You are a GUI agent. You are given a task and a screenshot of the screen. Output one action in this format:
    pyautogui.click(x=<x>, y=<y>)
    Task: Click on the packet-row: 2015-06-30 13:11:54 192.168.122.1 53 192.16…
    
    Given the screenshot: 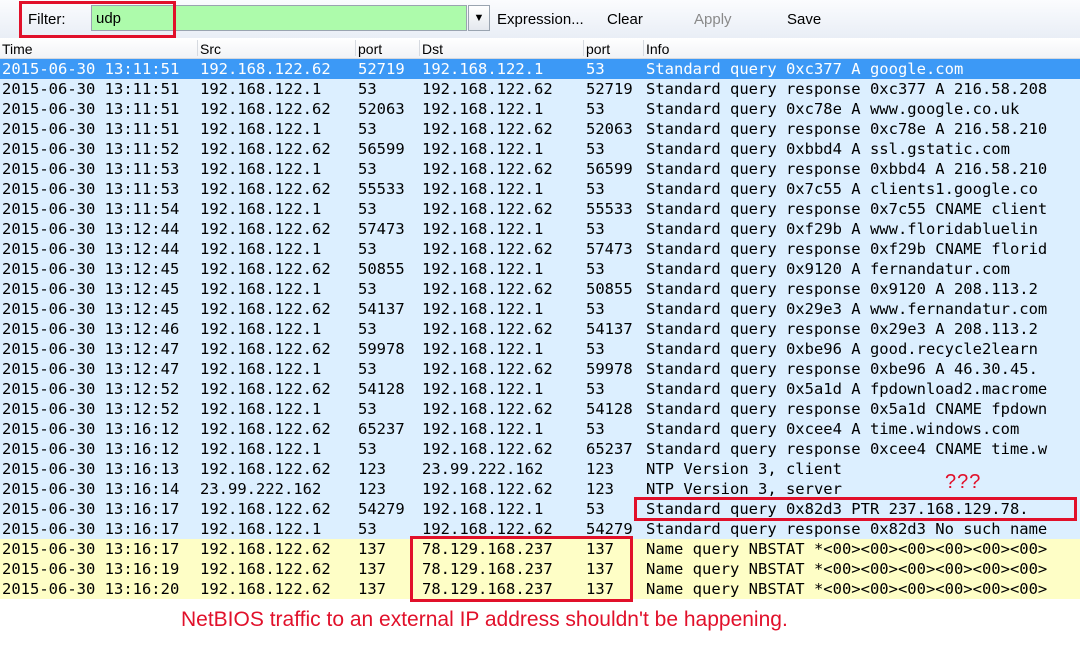 What is the action you would take?
    pyautogui.click(x=540, y=209)
    